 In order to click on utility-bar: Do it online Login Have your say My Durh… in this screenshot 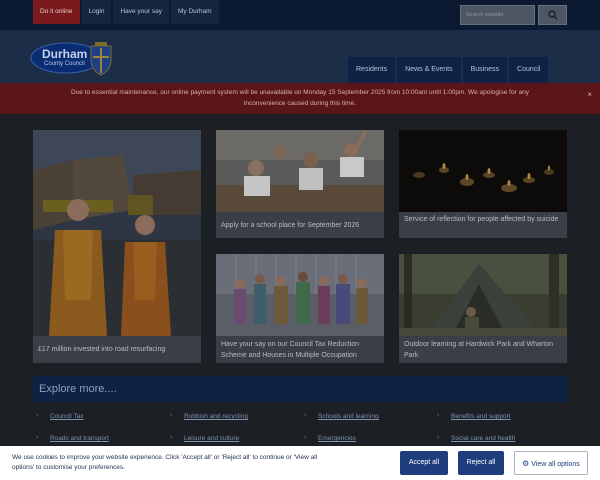, I will do `click(300, 15)`.